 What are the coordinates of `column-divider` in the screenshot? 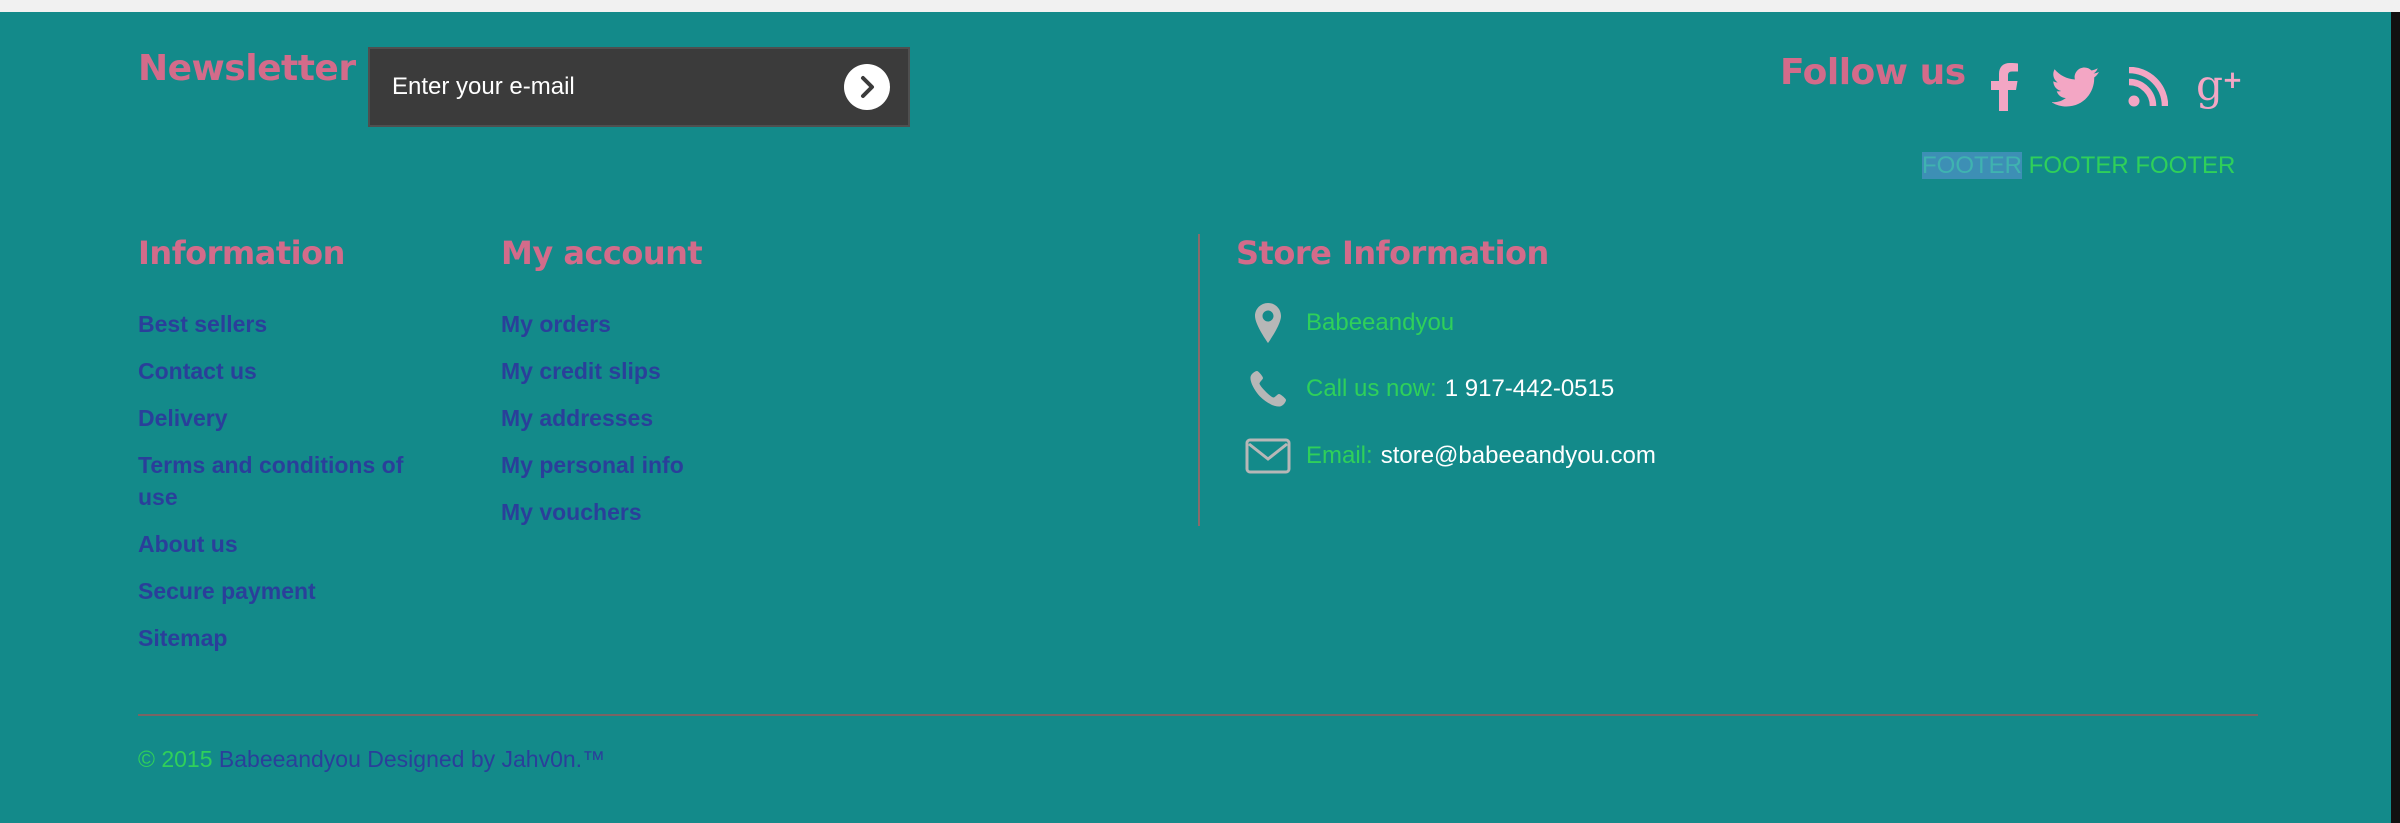 It's located at (1199, 380).